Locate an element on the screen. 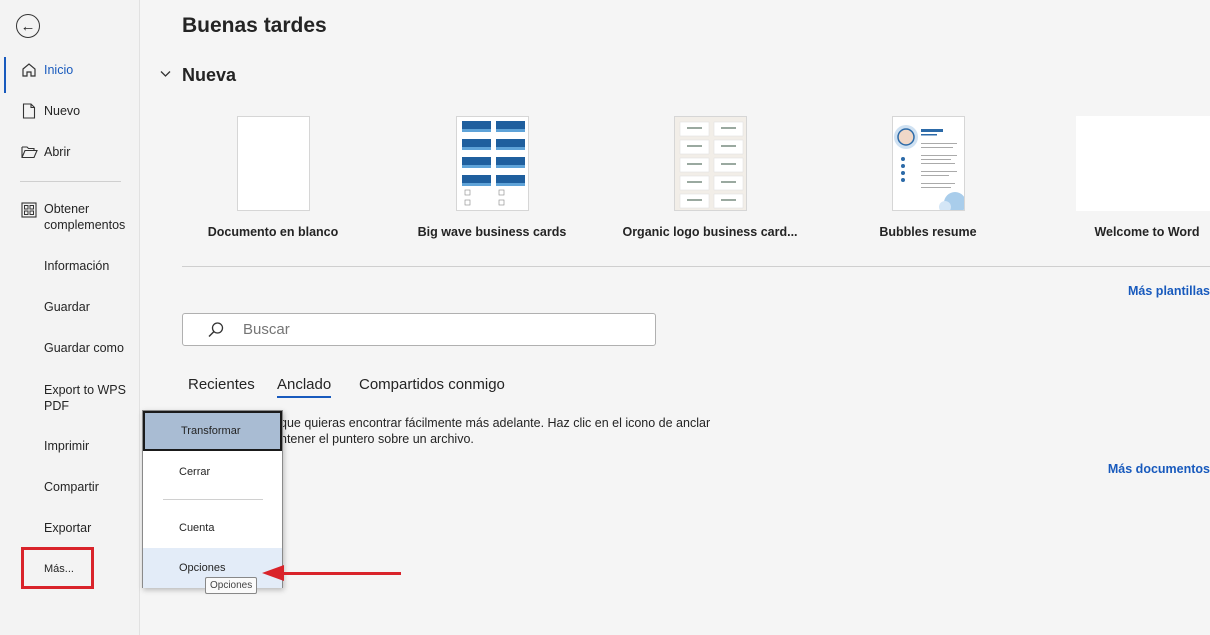 The width and height of the screenshot is (1210, 635). sidebar-item-export-wps-pdf: Export to WPS PDF is located at coordinates (70, 404).